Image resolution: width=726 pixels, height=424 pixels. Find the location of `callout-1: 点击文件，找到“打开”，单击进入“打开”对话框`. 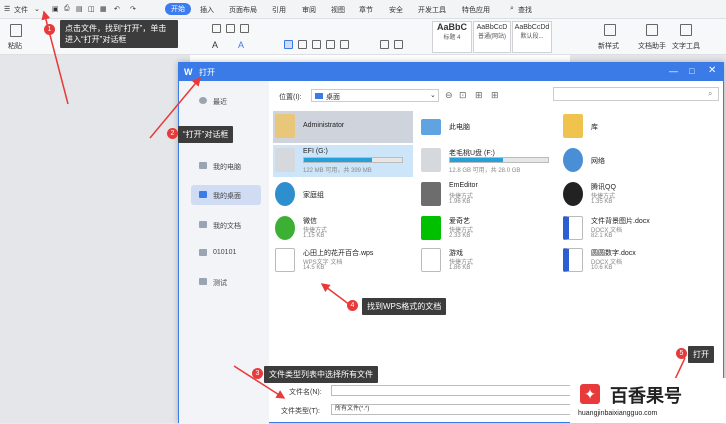

callout-1: 点击文件，找到“打开”，单击进入“打开”对话框 is located at coordinates (119, 34).